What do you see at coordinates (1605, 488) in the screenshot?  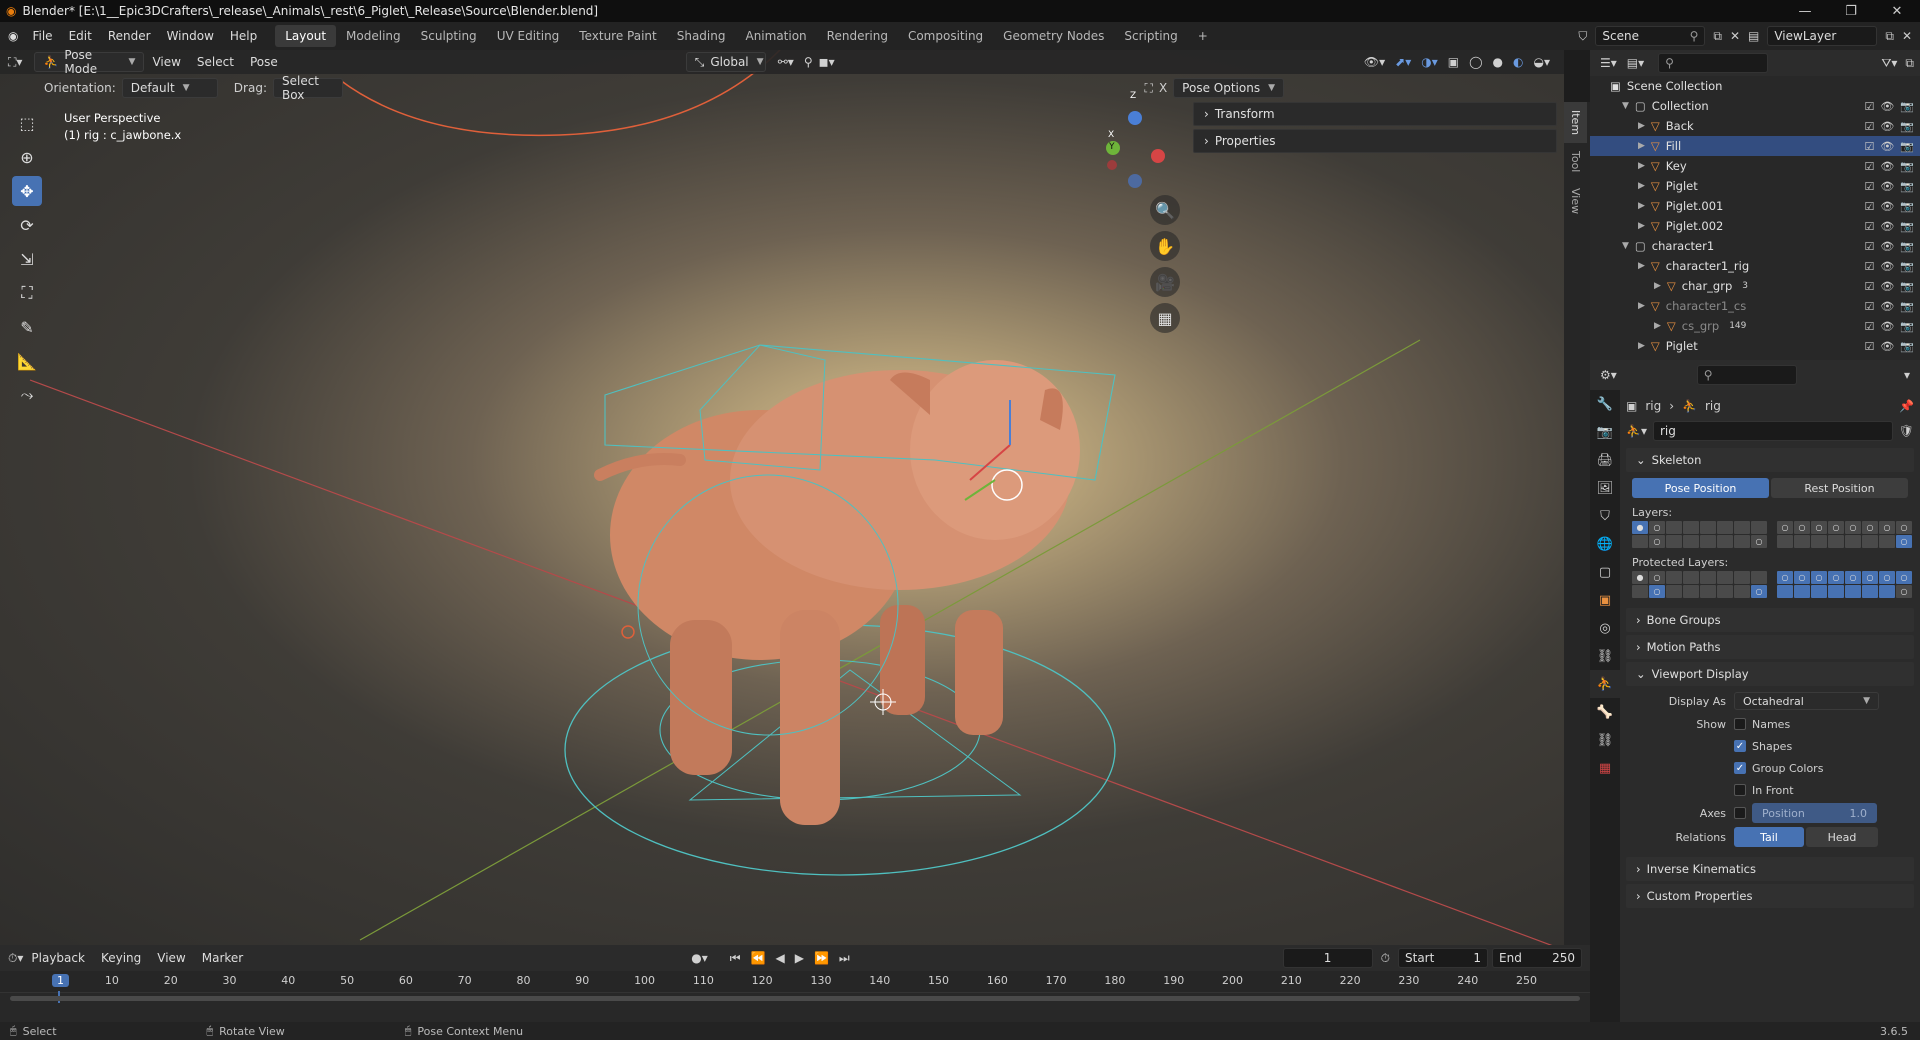 I see `view-layer-tab-icon: 🖼` at bounding box center [1605, 488].